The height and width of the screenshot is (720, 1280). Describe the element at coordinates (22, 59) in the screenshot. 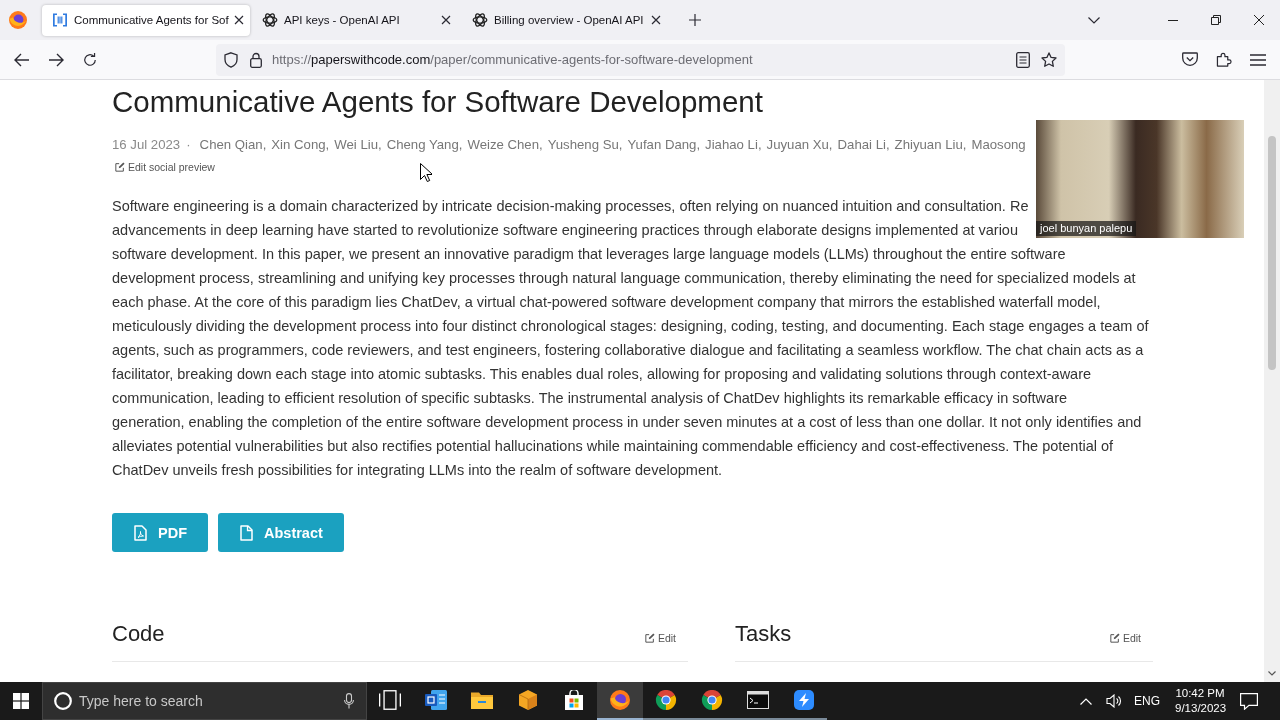

I see `back-arrow-icon` at that location.